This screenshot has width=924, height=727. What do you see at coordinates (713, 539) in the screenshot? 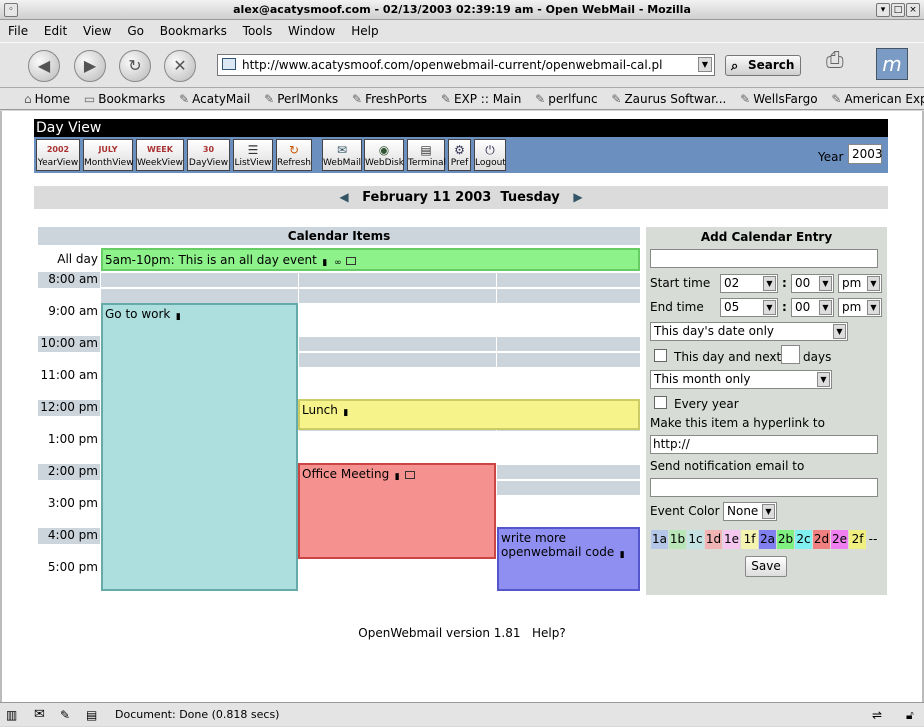
I see `color-swatch: 1d` at bounding box center [713, 539].